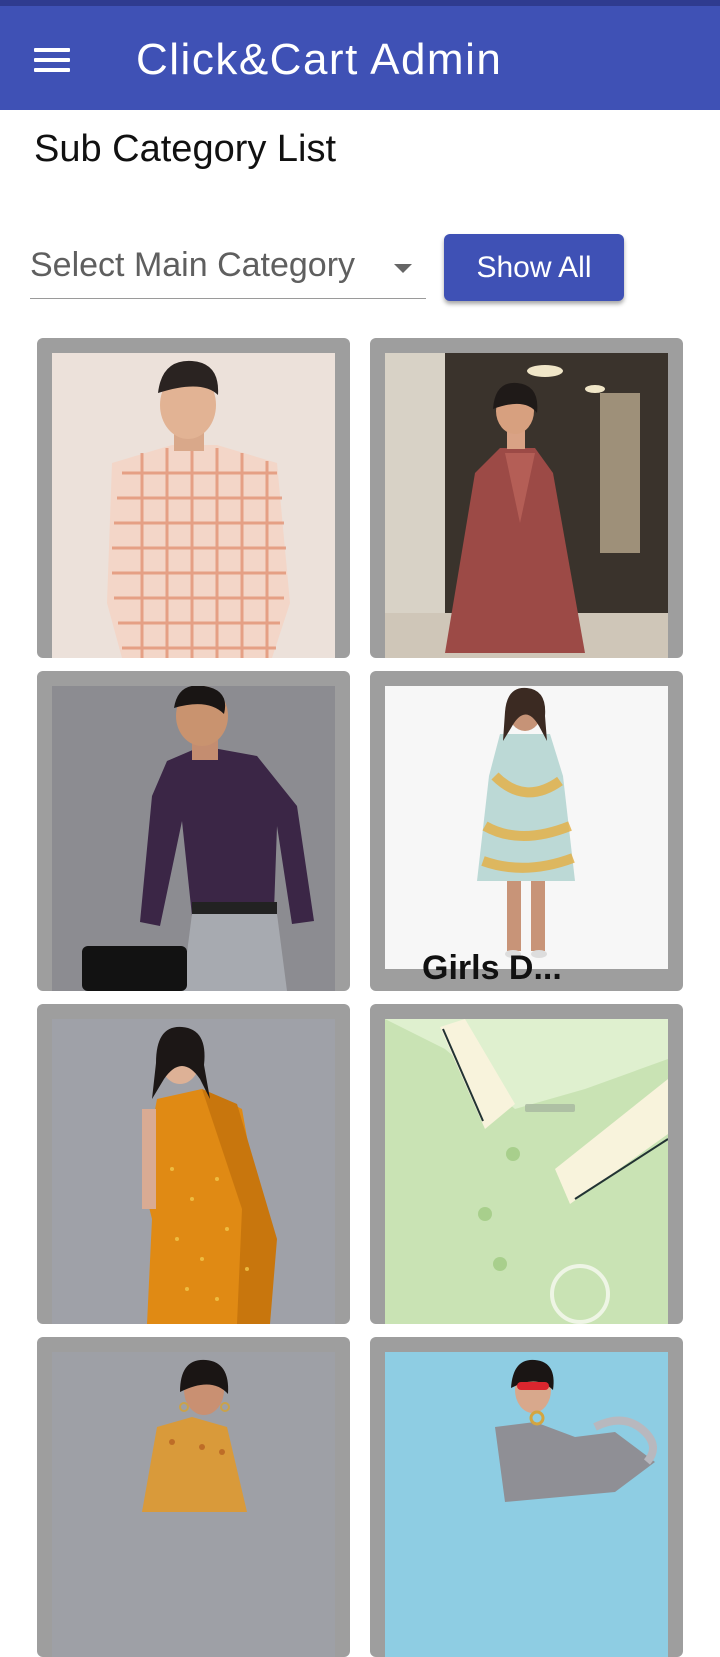  I want to click on caret-down-icon, so click(403, 268).